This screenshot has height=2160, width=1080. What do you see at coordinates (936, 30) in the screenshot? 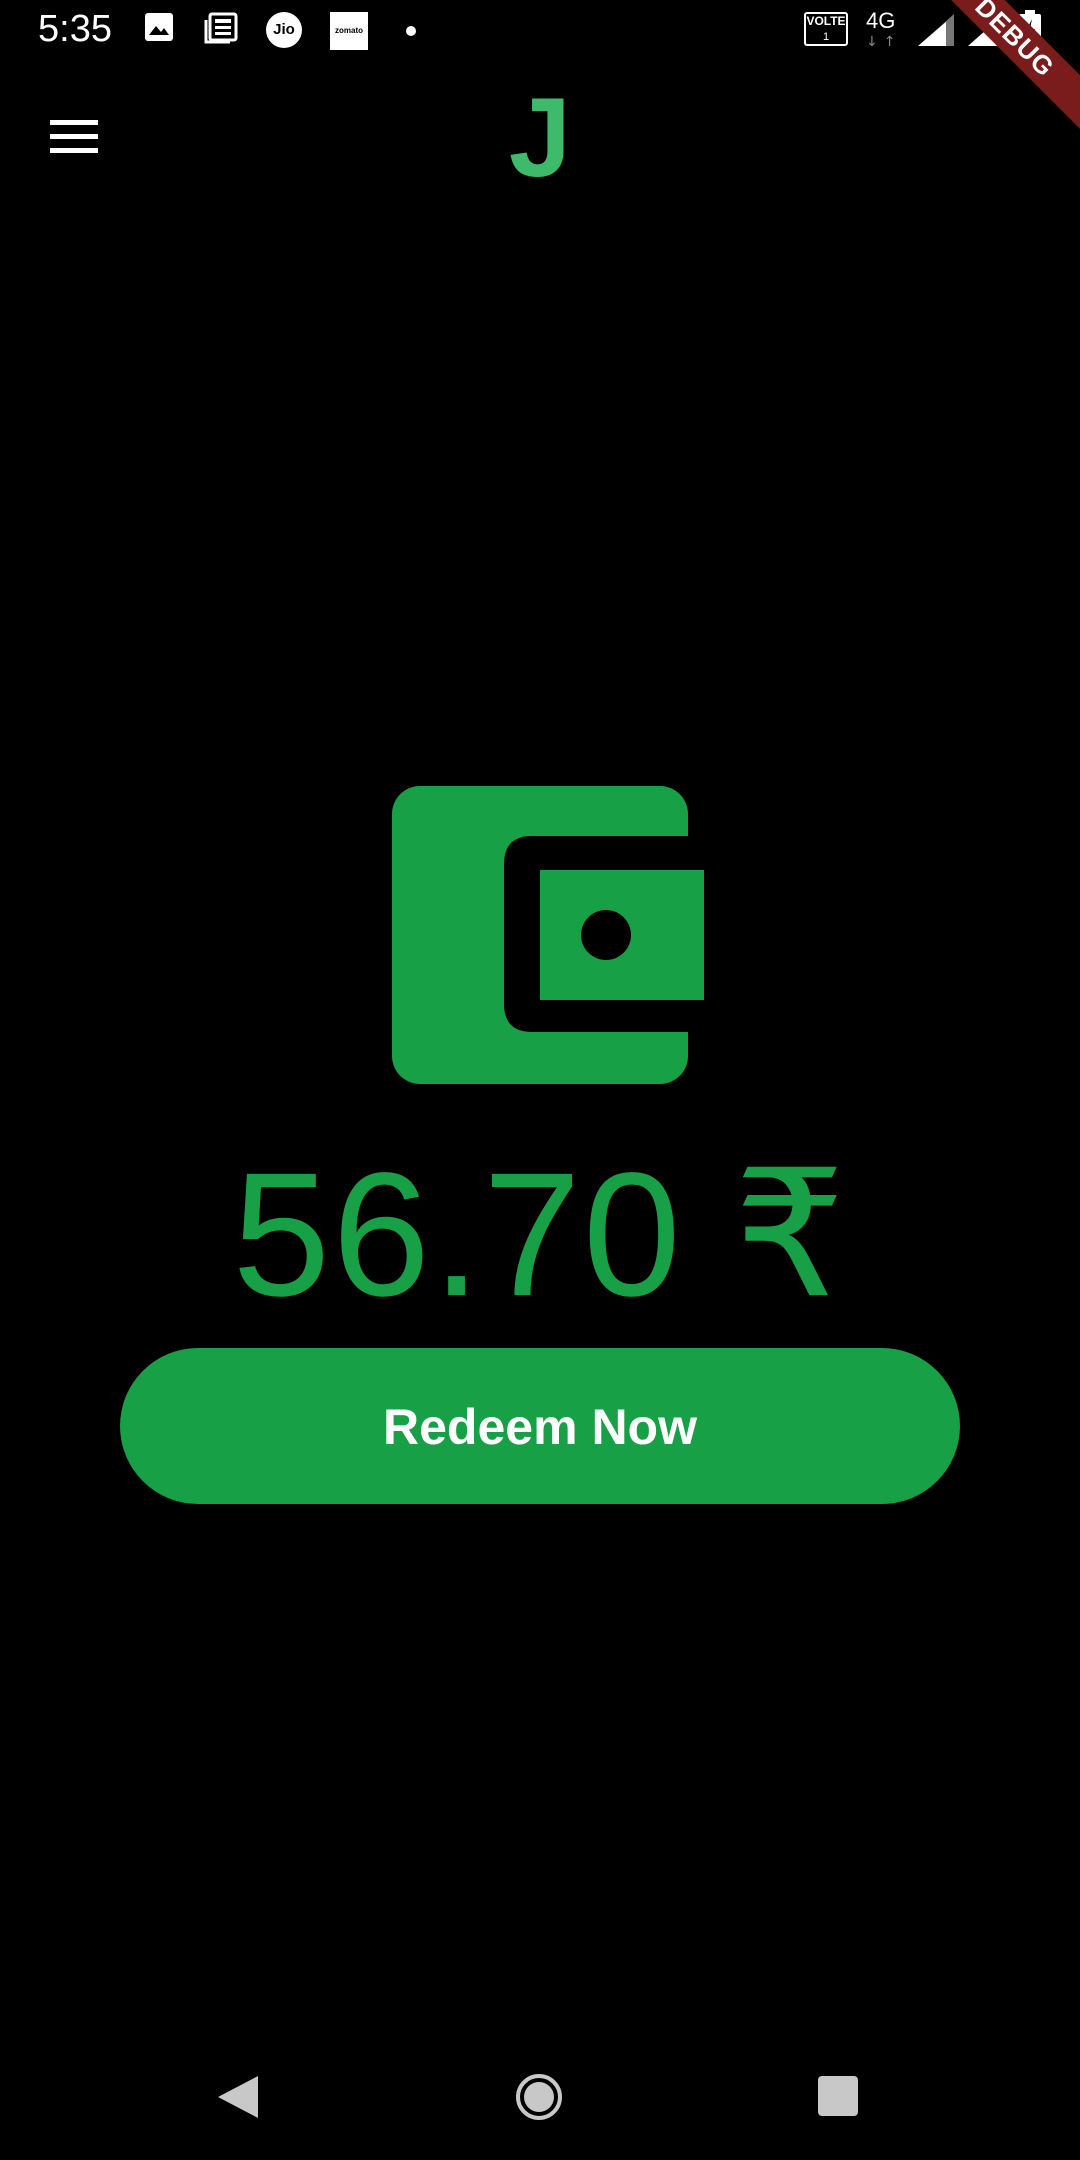
I see `signal-strength-icon` at bounding box center [936, 30].